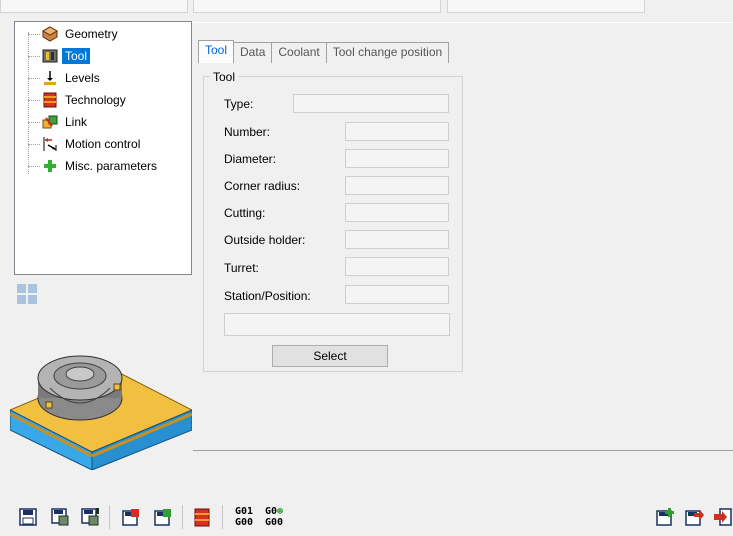 This screenshot has height=536, width=733. I want to click on link-icon, so click(50, 122).